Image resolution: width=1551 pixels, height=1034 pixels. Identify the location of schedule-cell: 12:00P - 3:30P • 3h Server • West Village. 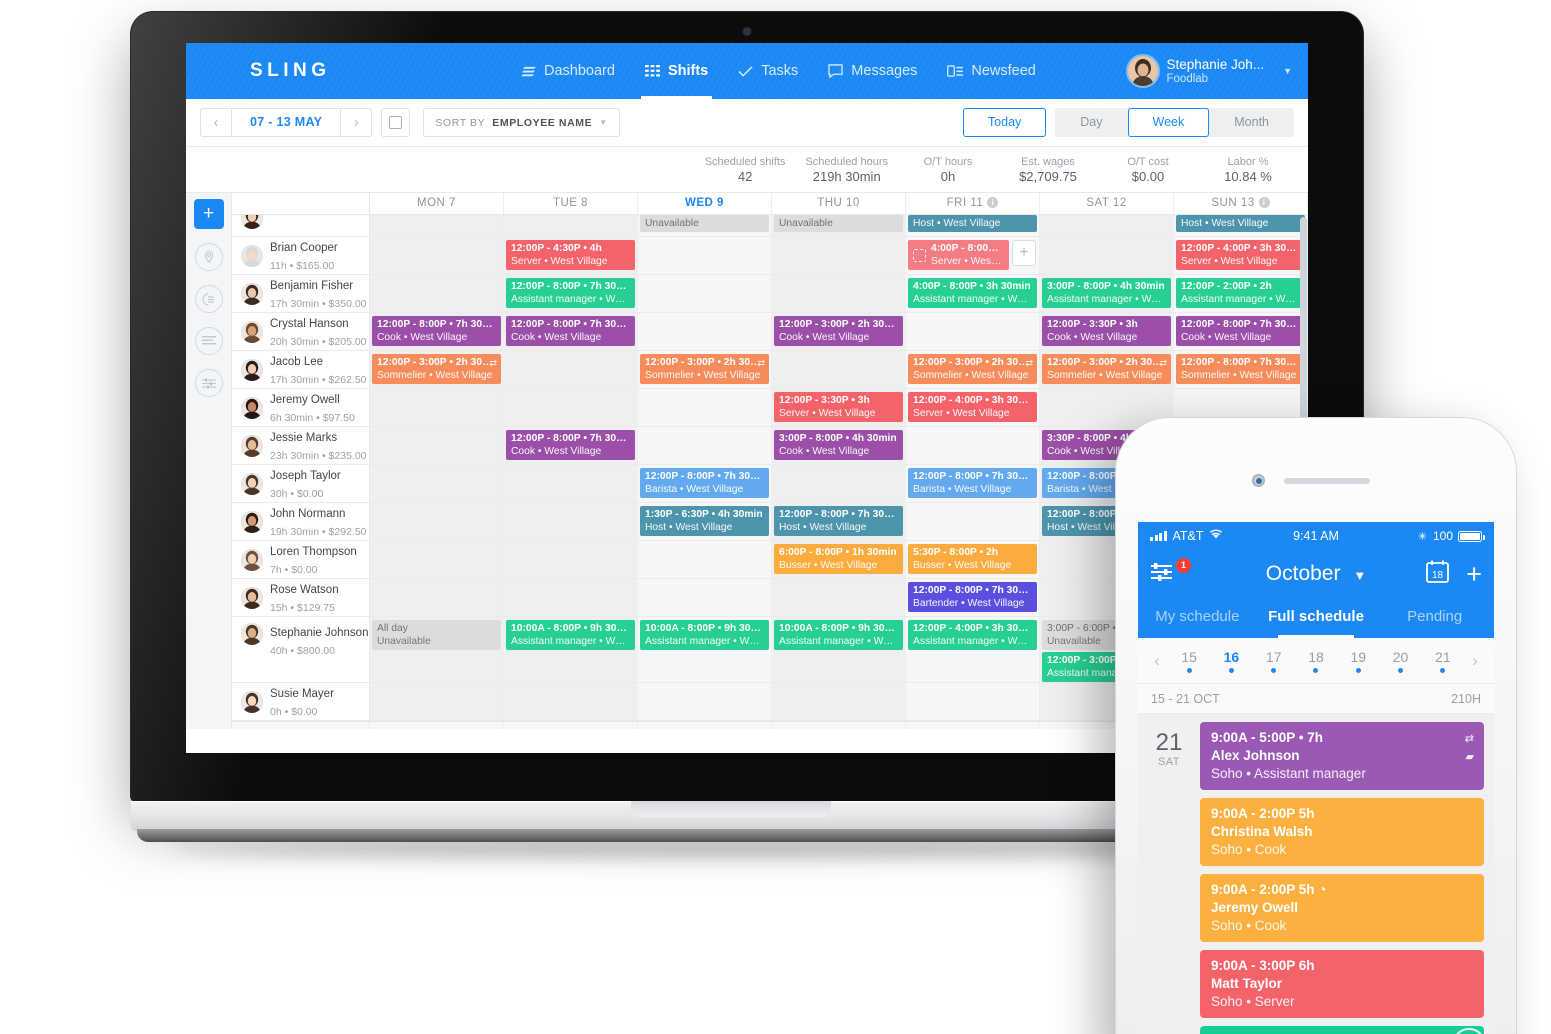
(839, 407).